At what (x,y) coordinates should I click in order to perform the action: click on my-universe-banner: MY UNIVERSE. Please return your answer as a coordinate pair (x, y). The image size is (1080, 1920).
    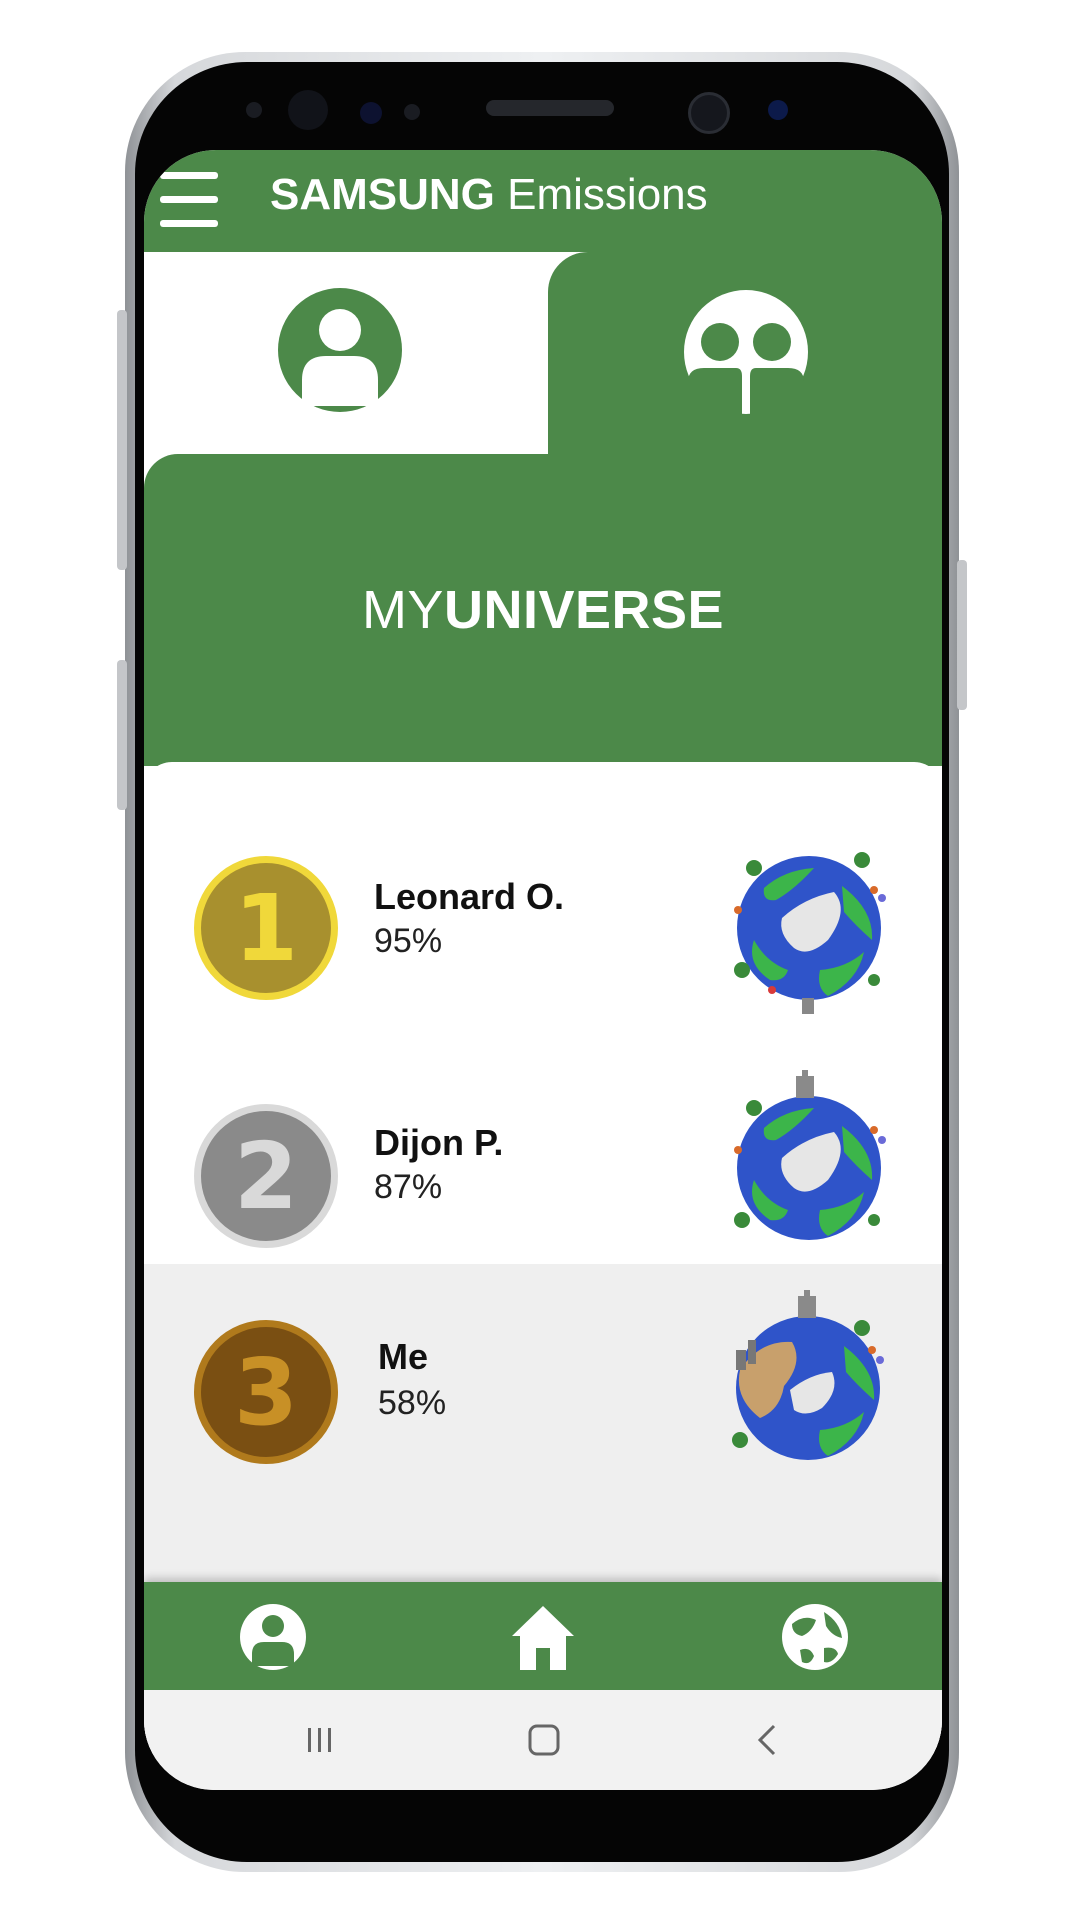
    Looking at the image, I should click on (543, 610).